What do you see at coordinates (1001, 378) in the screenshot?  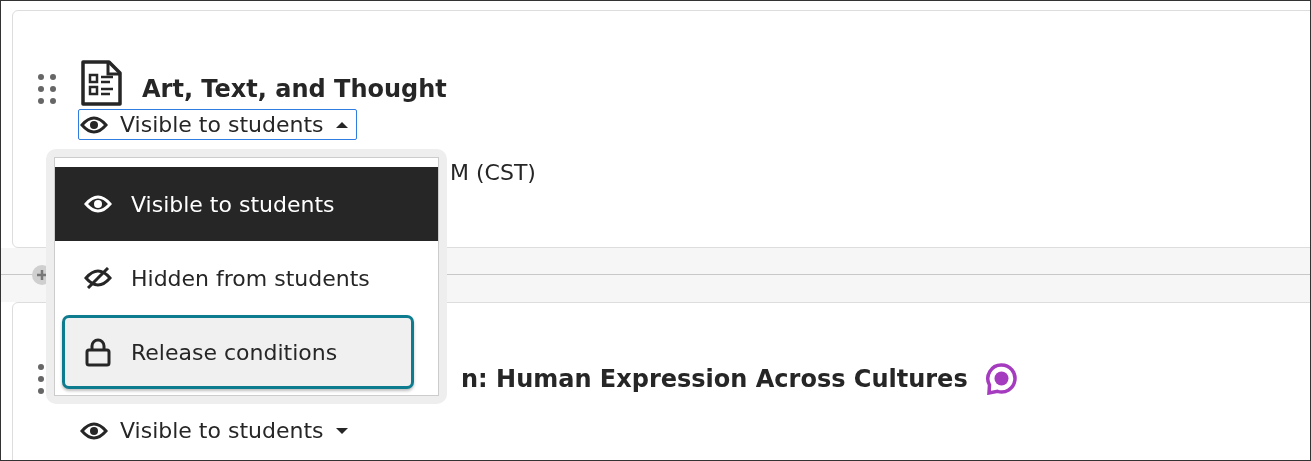 I see `discussion-icon` at bounding box center [1001, 378].